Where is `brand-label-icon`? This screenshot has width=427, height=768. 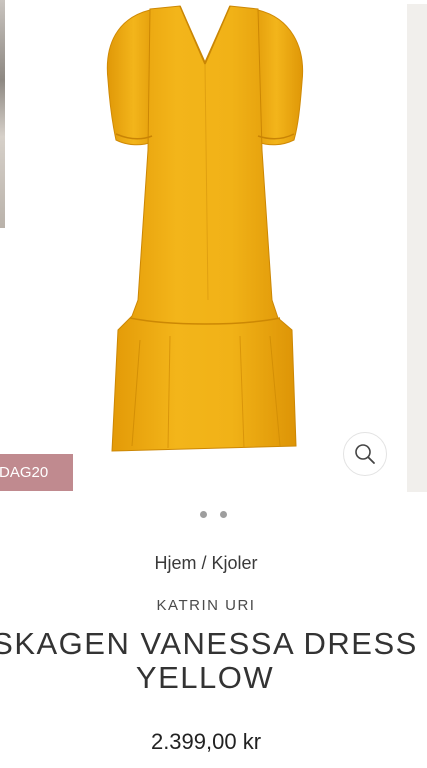 brand-label-icon is located at coordinates (205, 14).